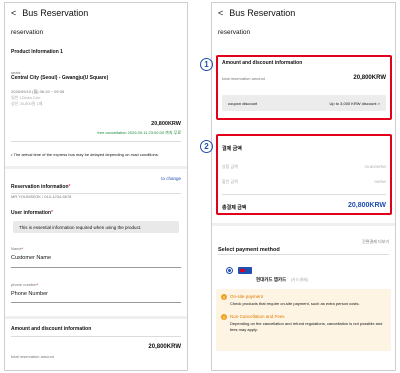 Image resolution: width=400 pixels, height=373 pixels. I want to click on reservation-detail: MR YOUNSEOK / 010-1234-5678, so click(41, 196).